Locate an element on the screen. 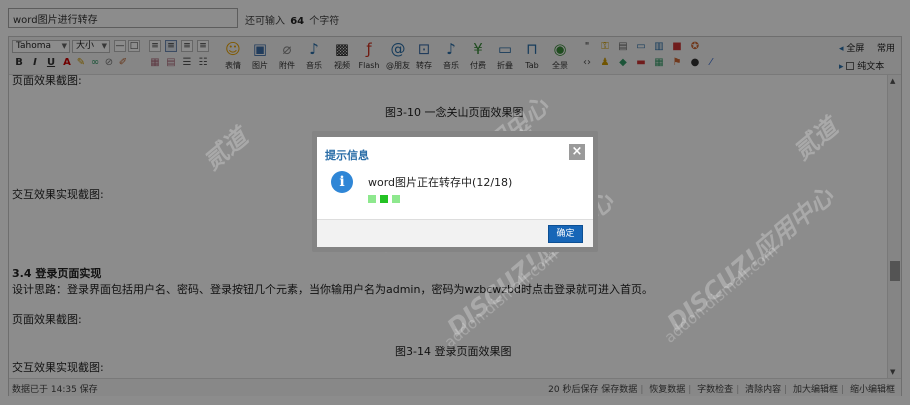 The width and height of the screenshot is (910, 405). dialog-footer: 确定 is located at coordinates (455, 233).